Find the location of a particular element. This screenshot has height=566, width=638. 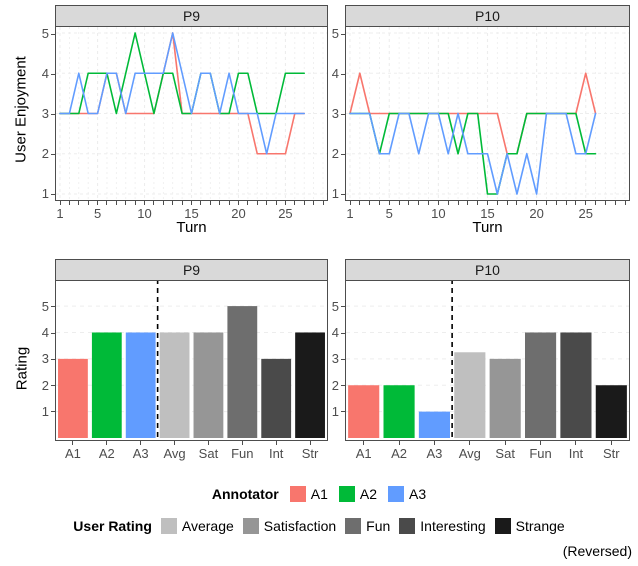

legend-item-a2: A2 is located at coordinates (357, 494).